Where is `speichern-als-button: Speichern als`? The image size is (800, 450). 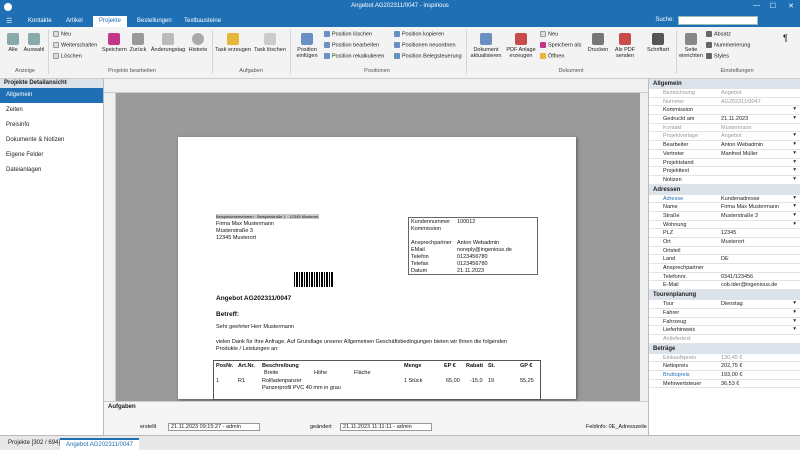 speichern-als-button: Speichern als is located at coordinates (560, 45).